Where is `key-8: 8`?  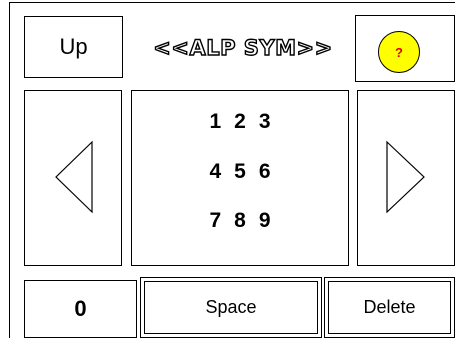 key-8: 8 is located at coordinates (240, 221).